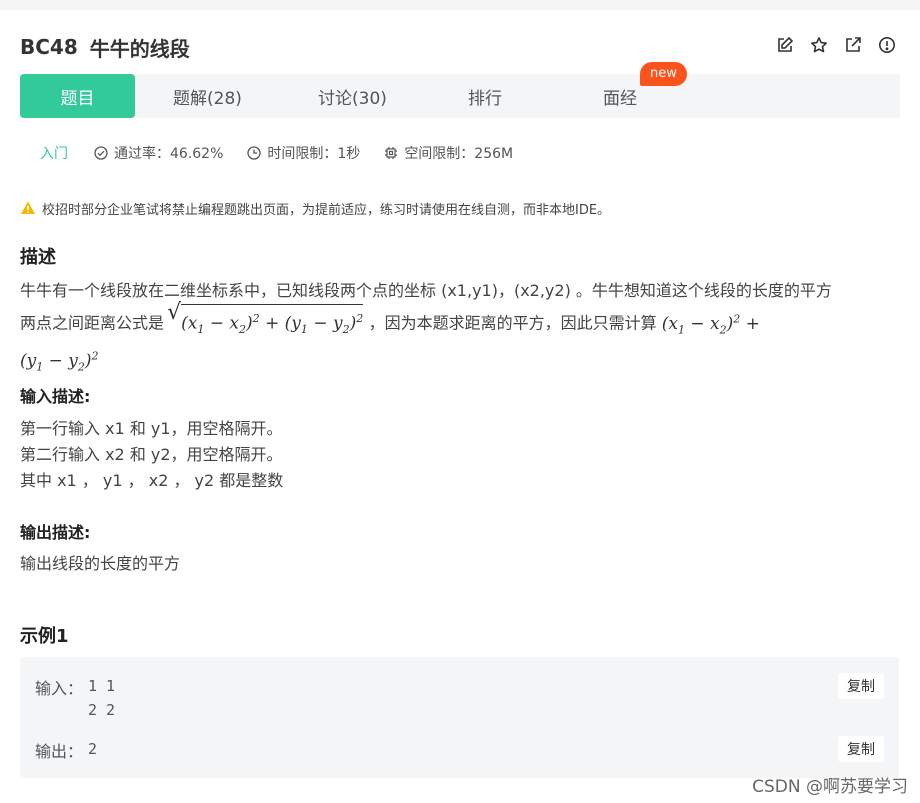 Image resolution: width=920 pixels, height=803 pixels. What do you see at coordinates (152, 480) in the screenshot?
I see `input-desc-line: 其中 x1 ， y1 ， x2 ， y2 都是整数` at bounding box center [152, 480].